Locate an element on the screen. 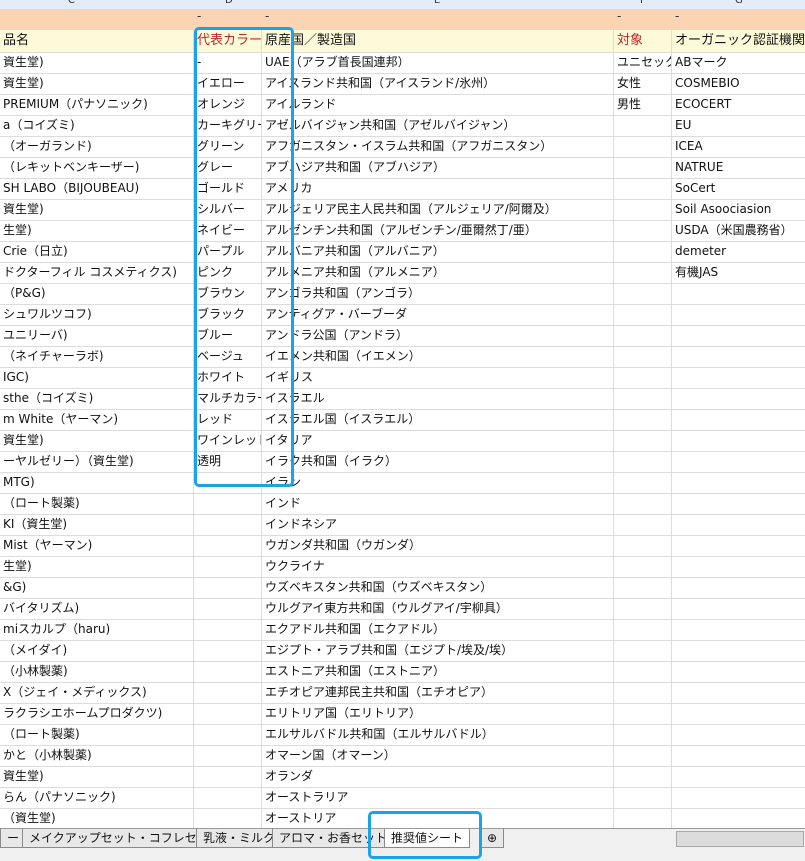 The height and width of the screenshot is (861, 805). cell: （資生堂) is located at coordinates (97, 818).